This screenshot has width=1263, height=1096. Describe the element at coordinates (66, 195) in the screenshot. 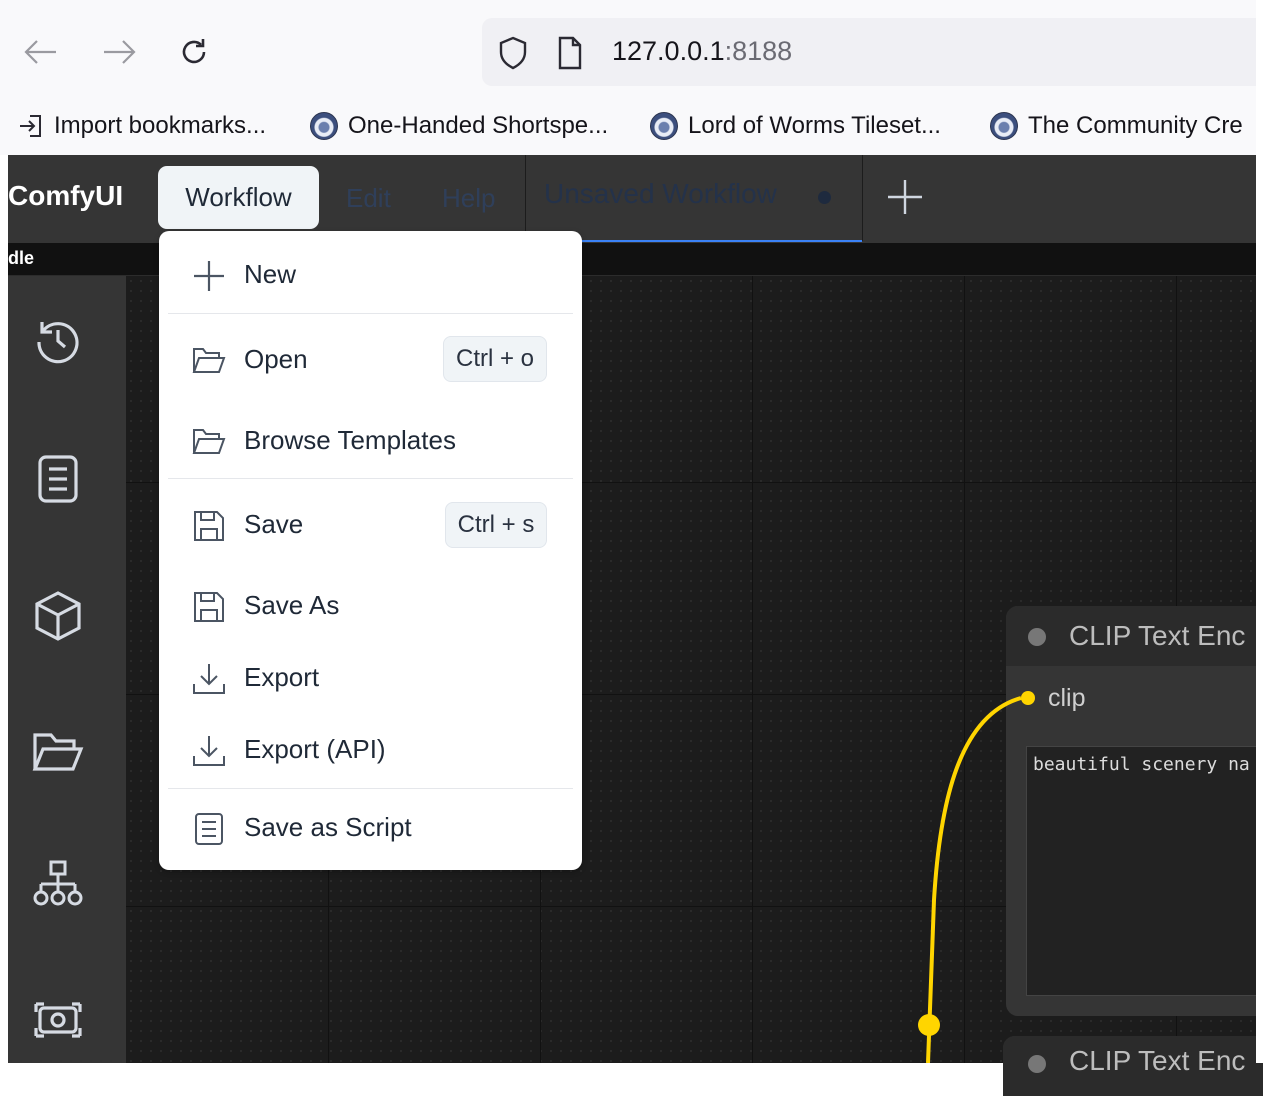

I see `app-brand: ComfyUI` at that location.